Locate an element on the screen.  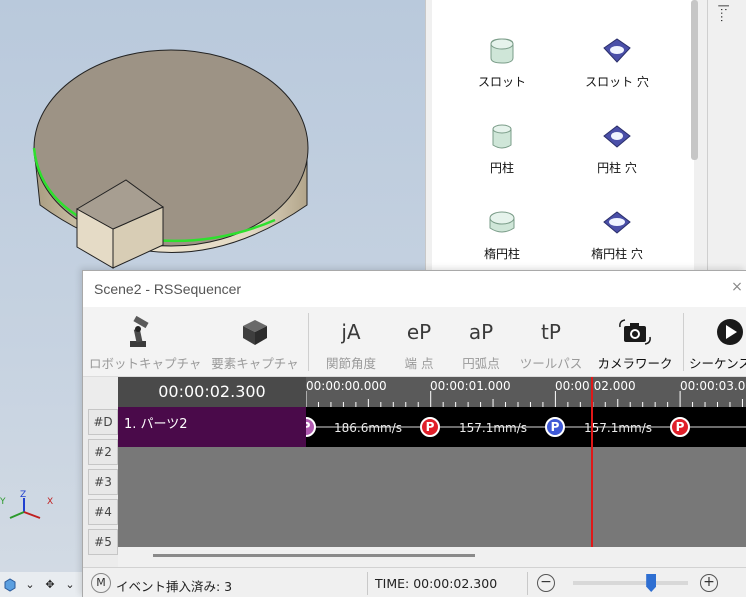
empty-track-area is located at coordinates (432, 497).